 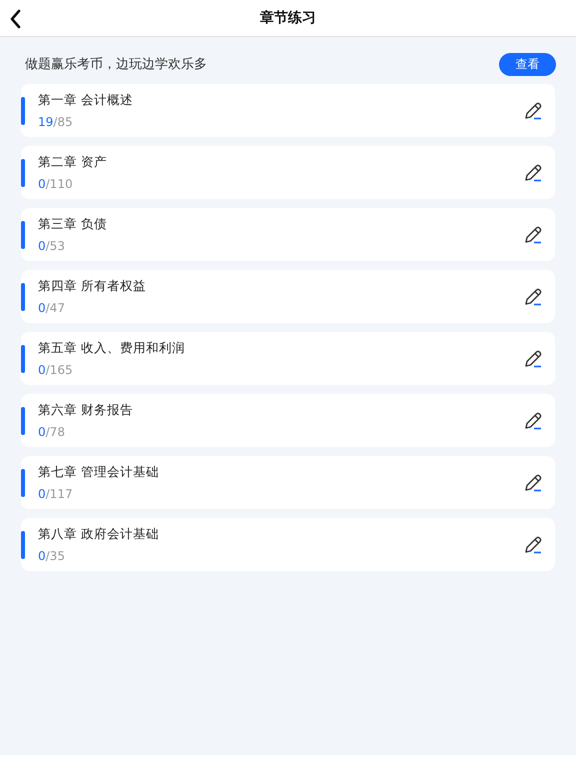 What do you see at coordinates (55, 246) in the screenshot?
I see `total-count: /53` at bounding box center [55, 246].